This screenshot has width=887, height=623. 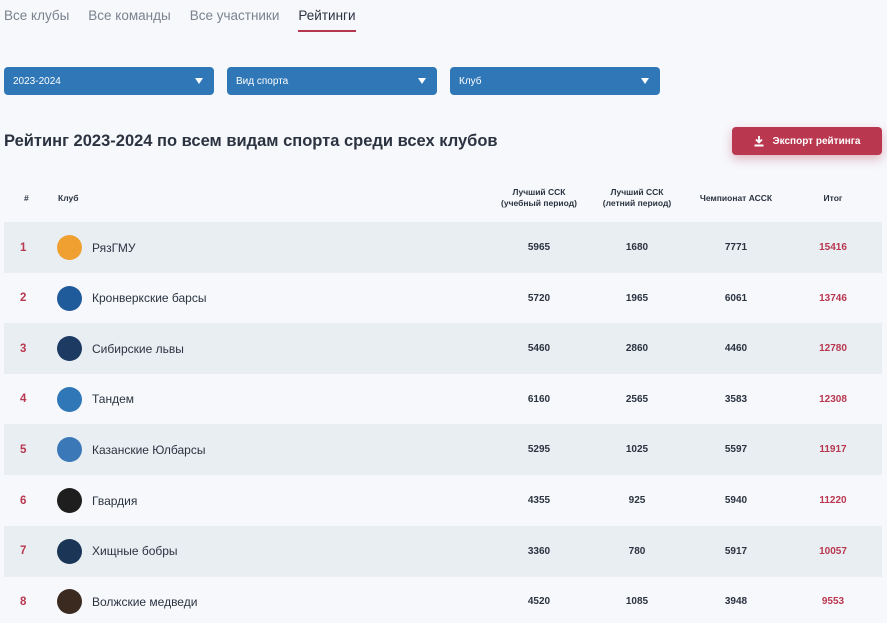 I want to click on tandem-icon, so click(x=69, y=399).